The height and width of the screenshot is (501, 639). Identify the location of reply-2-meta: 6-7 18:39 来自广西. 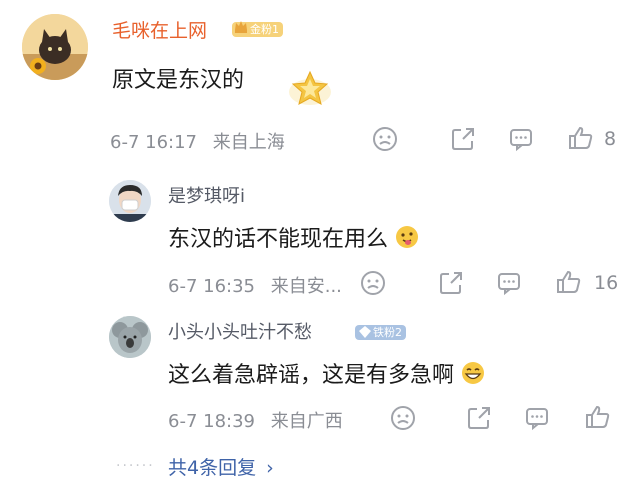
(255, 420).